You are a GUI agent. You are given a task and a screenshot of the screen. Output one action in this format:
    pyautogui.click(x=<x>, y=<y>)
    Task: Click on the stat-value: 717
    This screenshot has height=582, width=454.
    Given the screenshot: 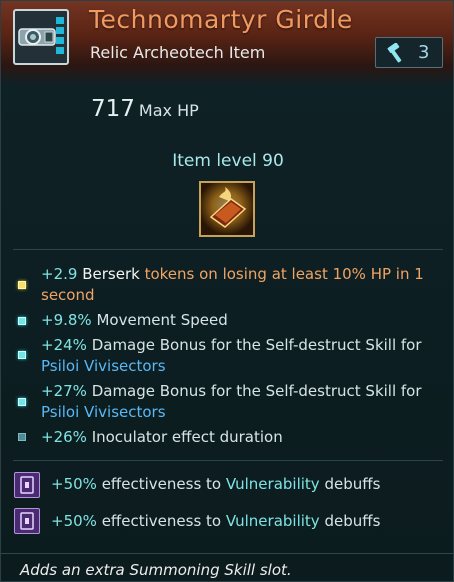 What is the action you would take?
    pyautogui.click(x=113, y=109)
    